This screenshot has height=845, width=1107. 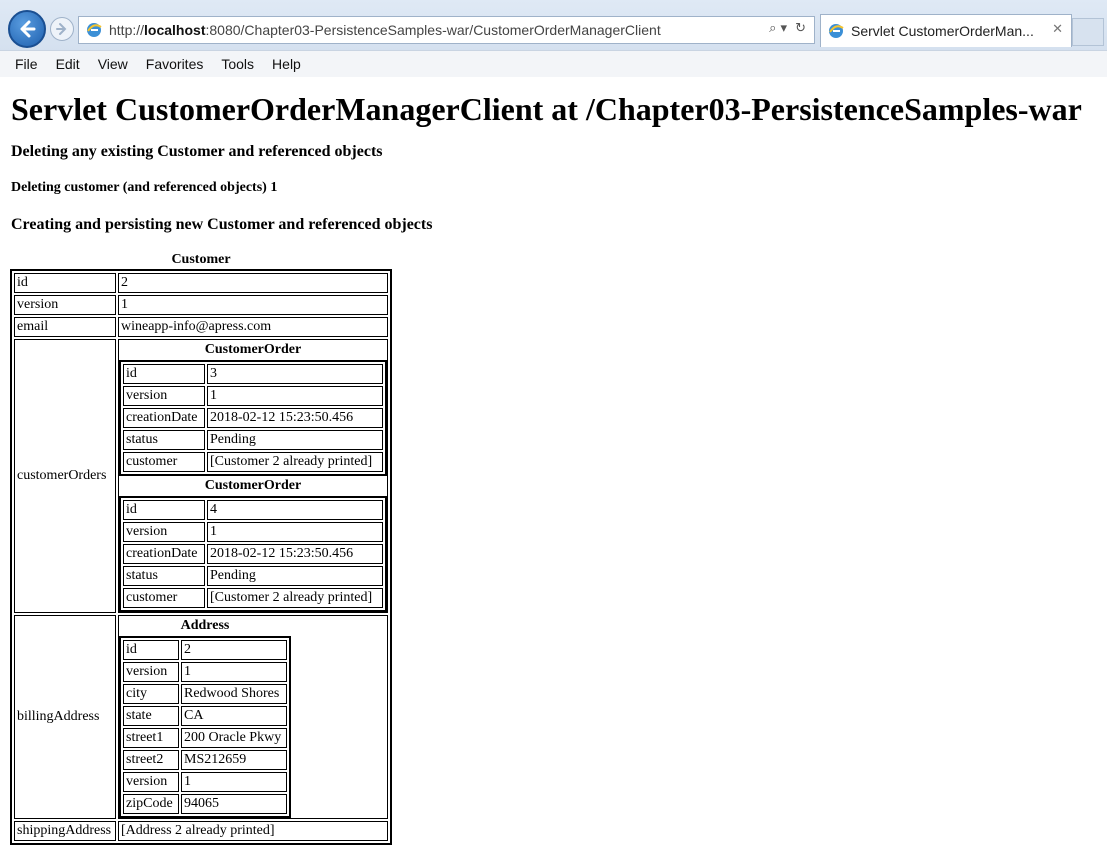 I want to click on table-row: street2 MS212659, so click(x=205, y=760).